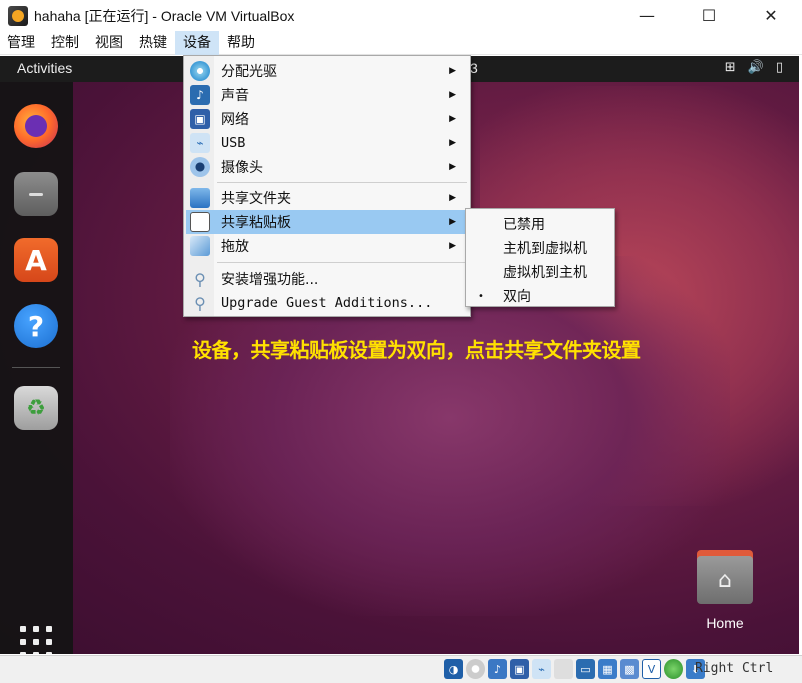 The image size is (802, 683). I want to click on firefox-icon, so click(36, 126).